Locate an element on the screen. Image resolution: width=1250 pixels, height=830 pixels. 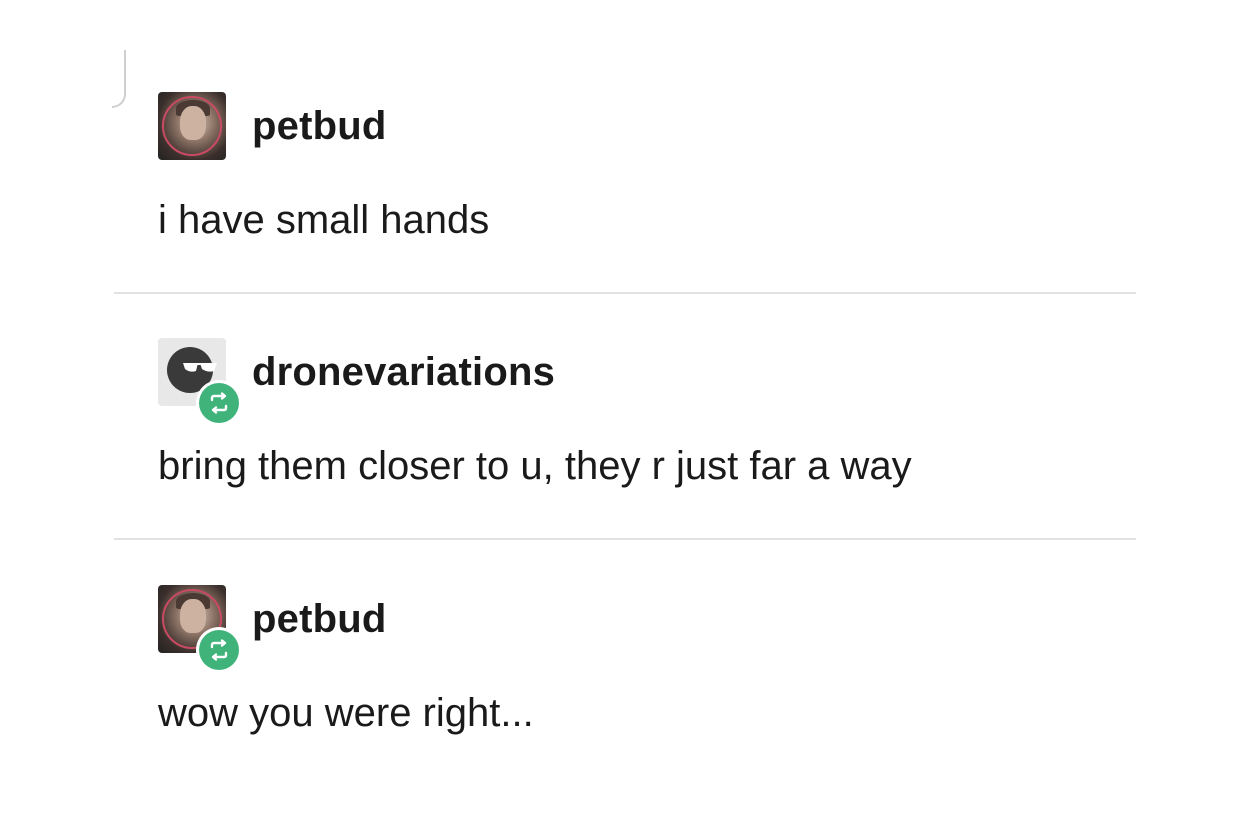
thread-connector-mark is located at coordinates (119, 79).